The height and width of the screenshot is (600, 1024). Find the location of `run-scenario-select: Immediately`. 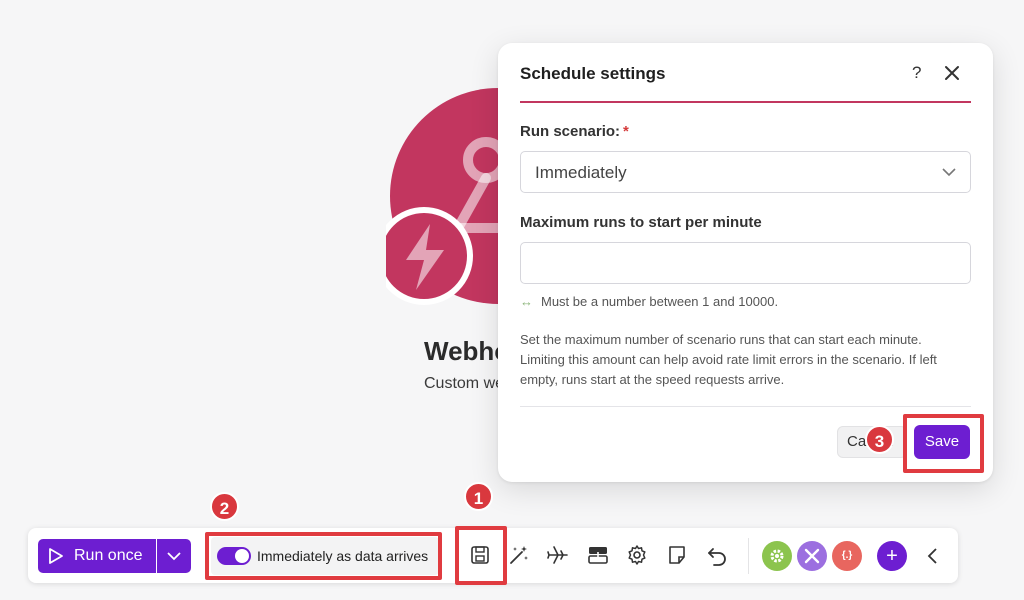

run-scenario-select: Immediately is located at coordinates (745, 172).